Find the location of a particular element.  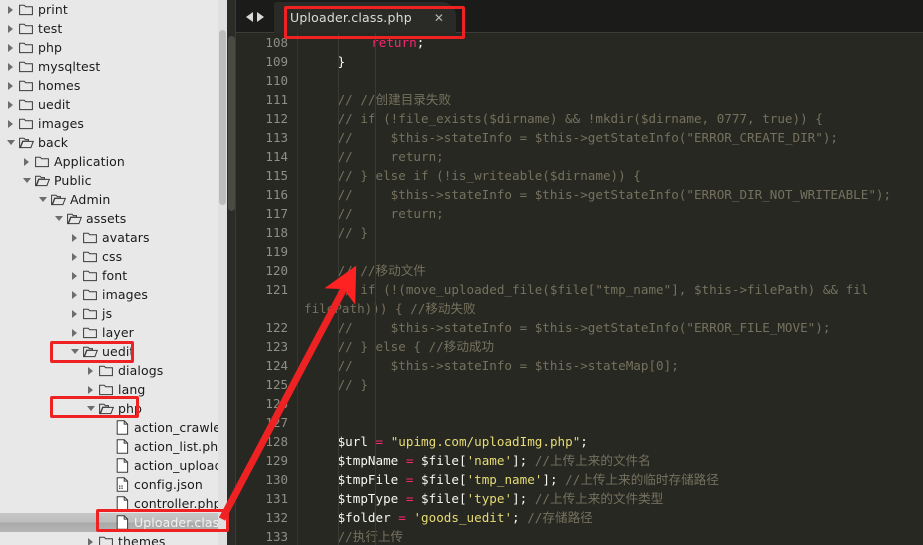

tree-item-controller-php: controller.php is located at coordinates (113, 503).